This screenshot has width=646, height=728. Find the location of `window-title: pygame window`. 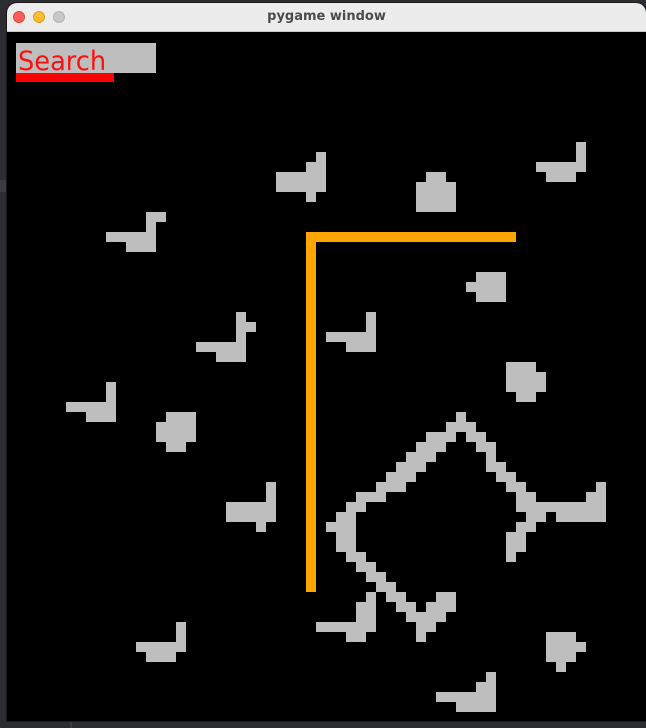

window-title: pygame window is located at coordinates (326, 16).